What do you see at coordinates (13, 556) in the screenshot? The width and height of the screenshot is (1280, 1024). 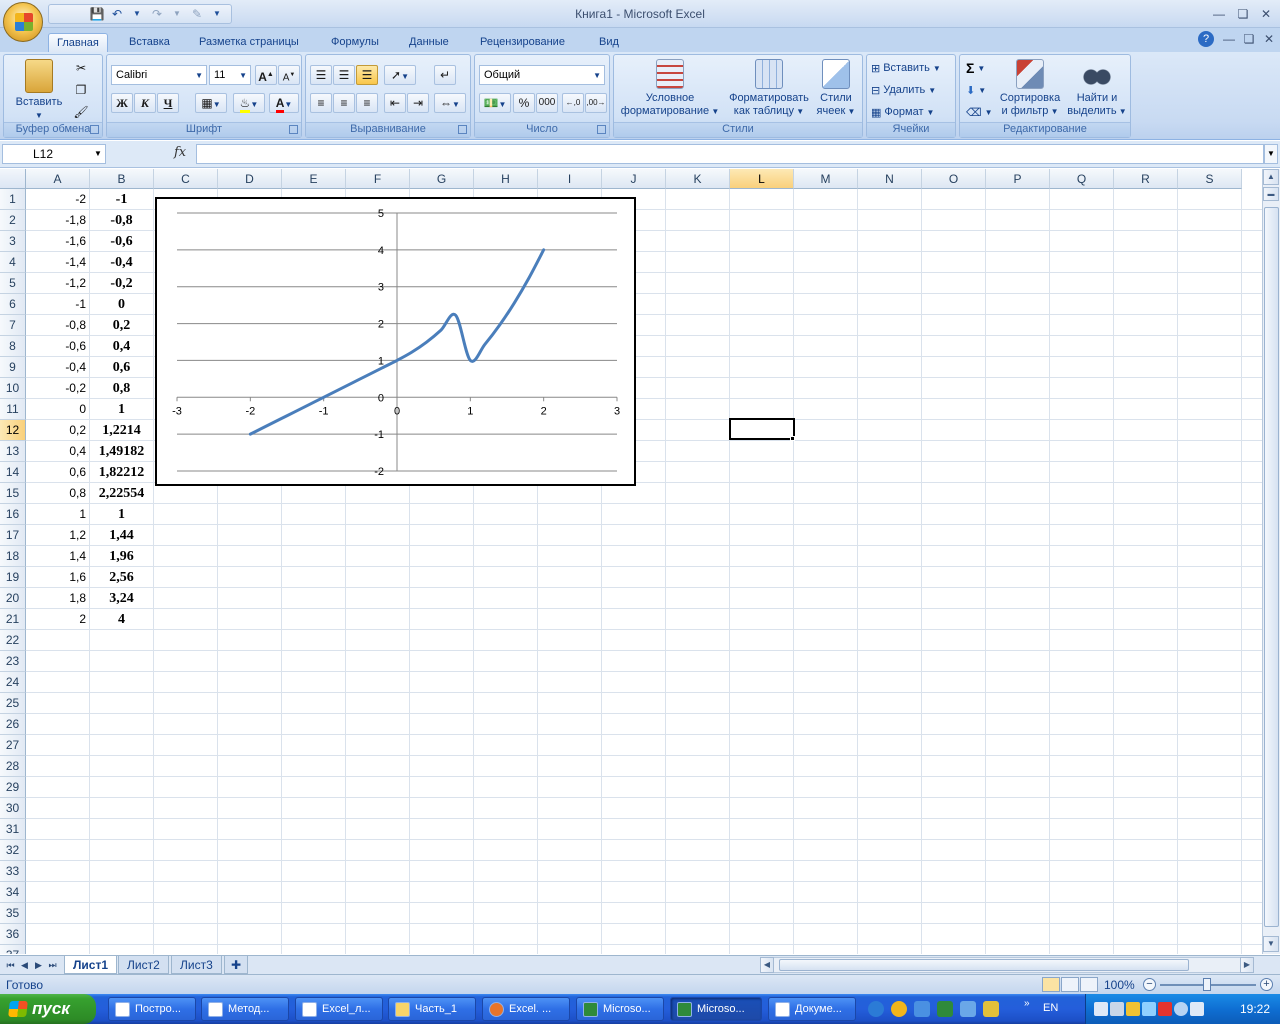 I see `row-header: 18` at bounding box center [13, 556].